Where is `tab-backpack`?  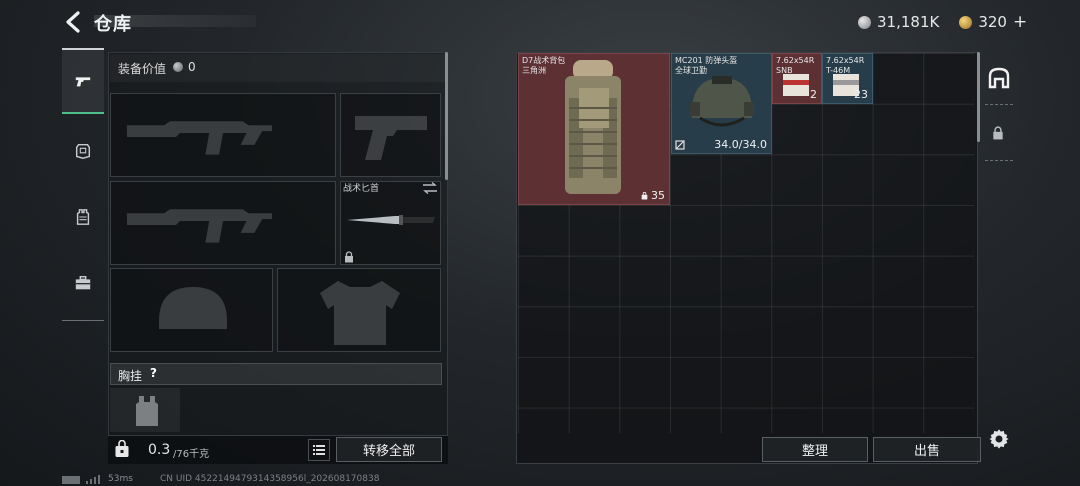
tab-backpack is located at coordinates (83, 283).